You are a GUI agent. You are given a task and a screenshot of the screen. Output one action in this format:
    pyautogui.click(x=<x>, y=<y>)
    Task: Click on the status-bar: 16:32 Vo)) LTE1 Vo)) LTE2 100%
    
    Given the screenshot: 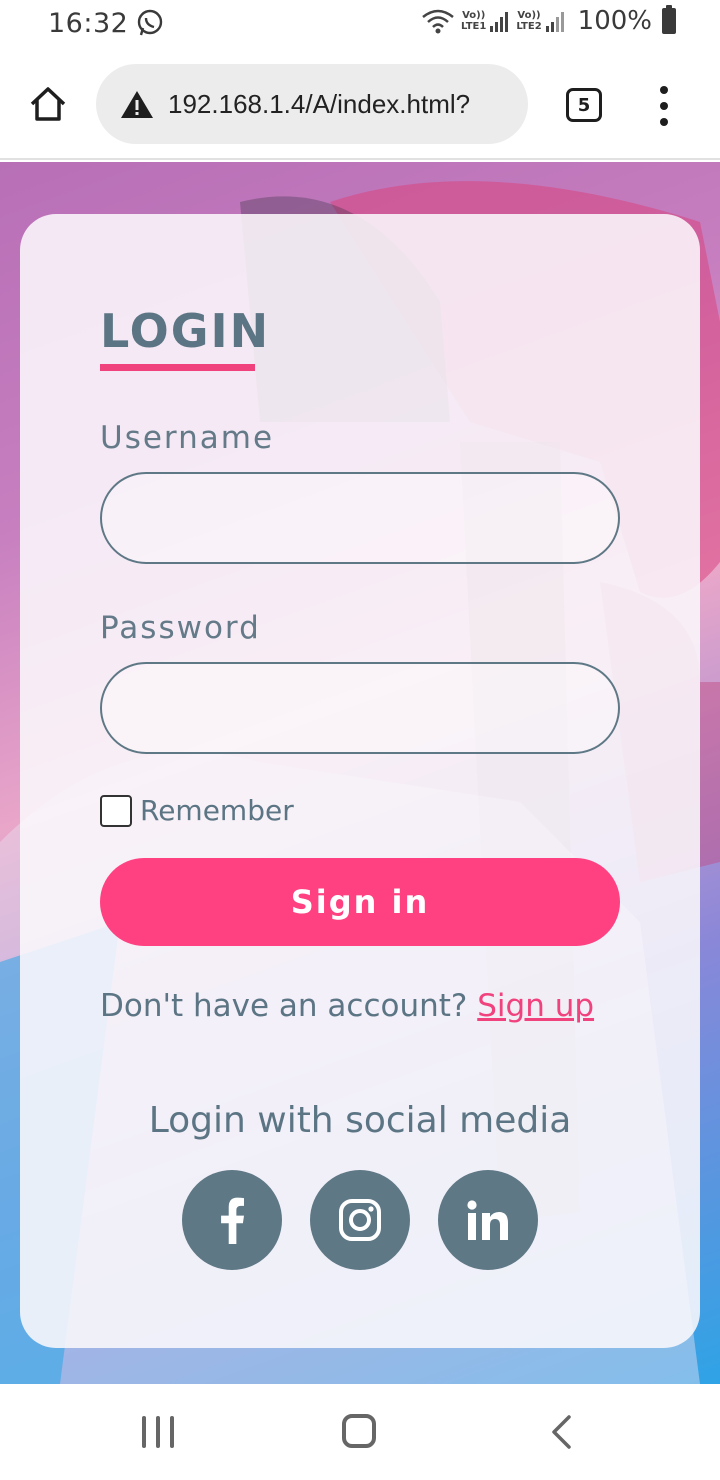 What is the action you would take?
    pyautogui.click(x=360, y=25)
    